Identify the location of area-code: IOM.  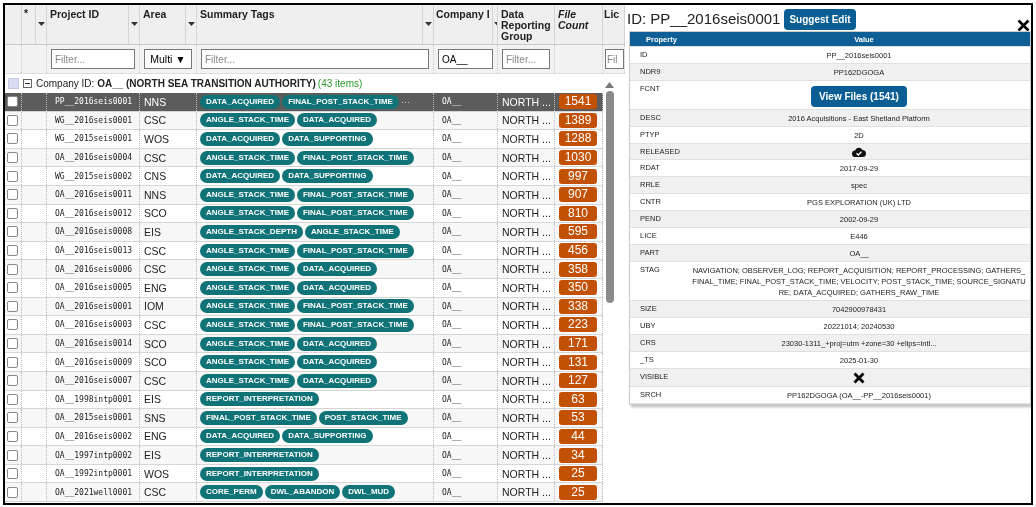
(154, 306).